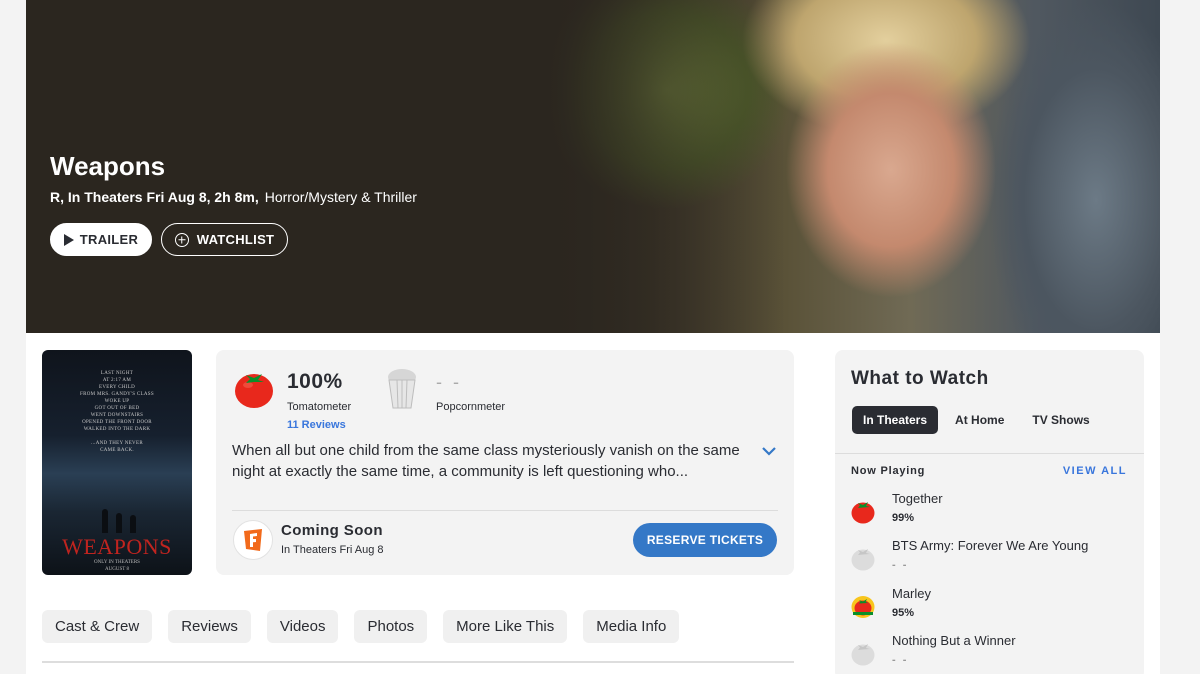  I want to click on poster-tagline-line: WALKED INTO THE DARK, so click(117, 429).